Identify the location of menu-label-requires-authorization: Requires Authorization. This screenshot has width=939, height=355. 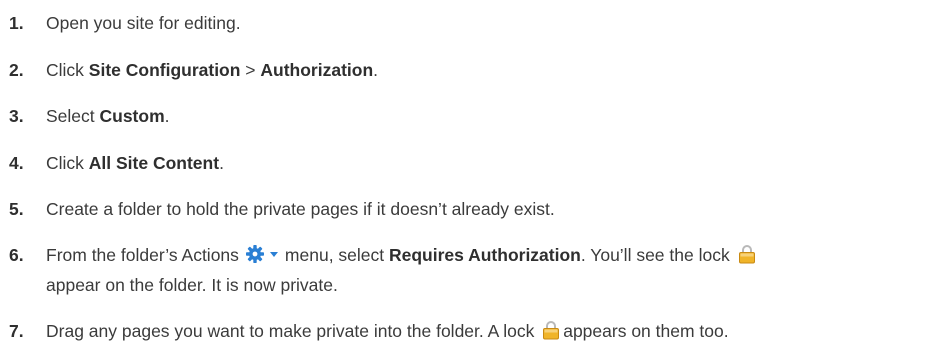
(485, 255).